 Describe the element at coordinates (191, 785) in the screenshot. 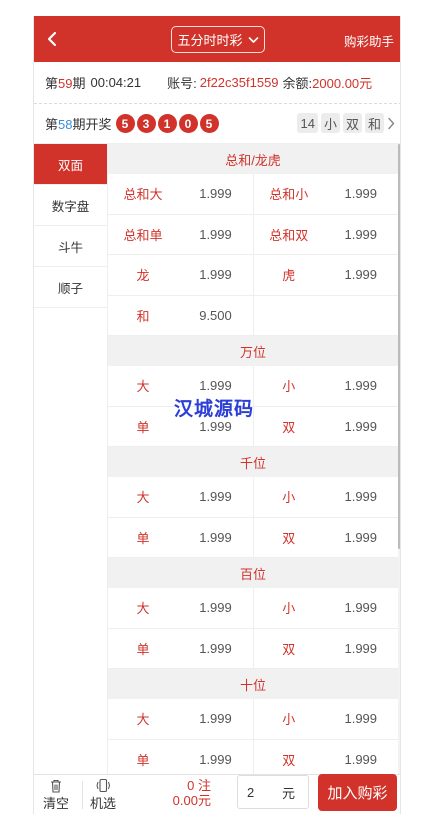

I see `bet-count: 0` at that location.